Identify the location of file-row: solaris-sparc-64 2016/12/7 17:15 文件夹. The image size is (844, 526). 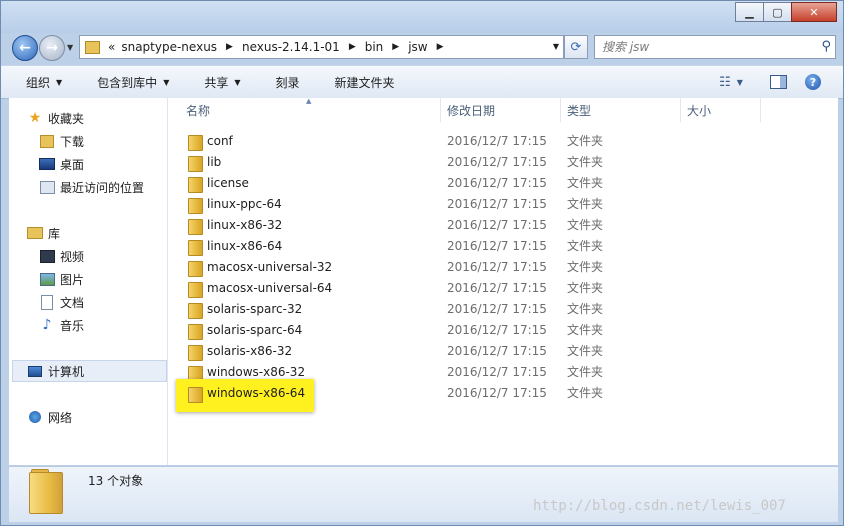
(501, 330).